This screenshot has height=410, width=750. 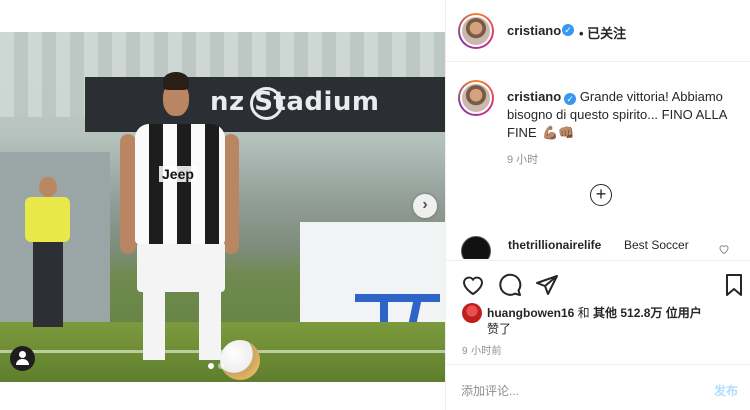 What do you see at coordinates (522, 159) in the screenshot?
I see `caption-timestamp: 9 小时` at bounding box center [522, 159].